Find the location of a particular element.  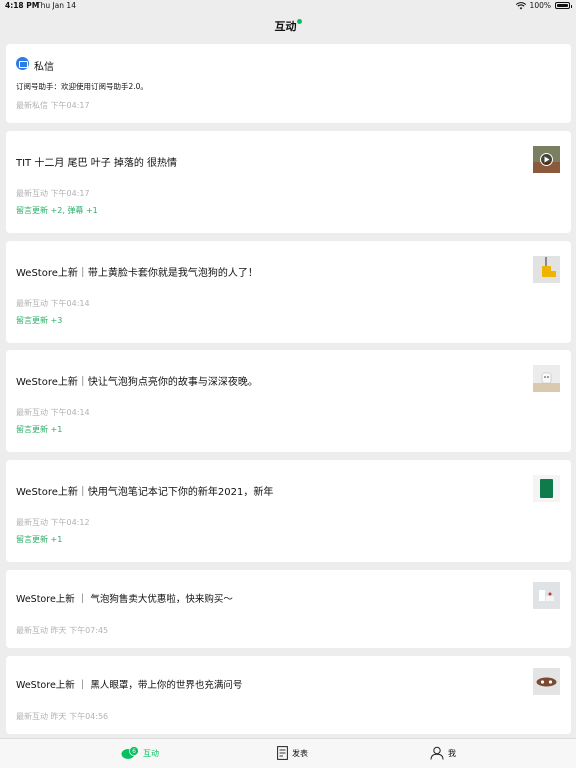

status-date: Thu Jan 14 is located at coordinates (56, 5).